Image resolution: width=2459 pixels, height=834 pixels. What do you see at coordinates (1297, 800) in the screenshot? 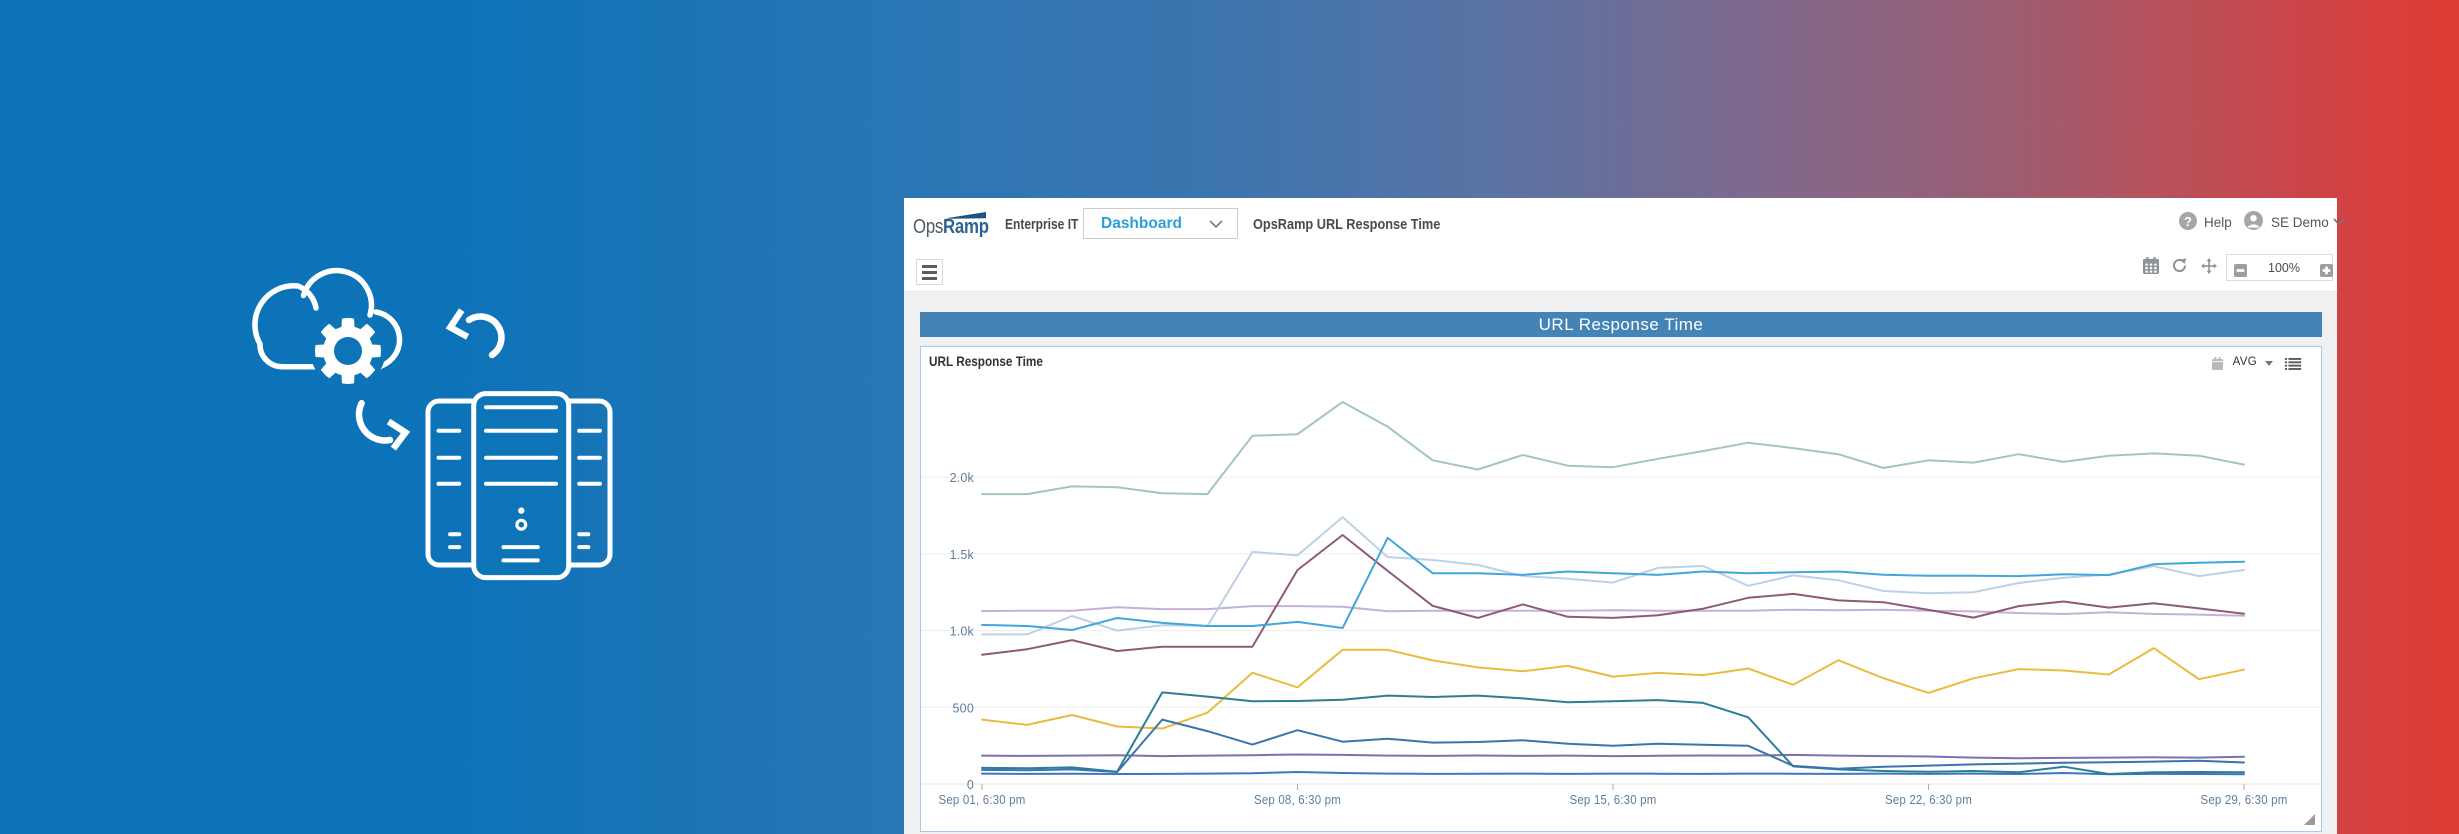
I see `svg-text: Sep 08, 6:30 pm` at bounding box center [1297, 800].